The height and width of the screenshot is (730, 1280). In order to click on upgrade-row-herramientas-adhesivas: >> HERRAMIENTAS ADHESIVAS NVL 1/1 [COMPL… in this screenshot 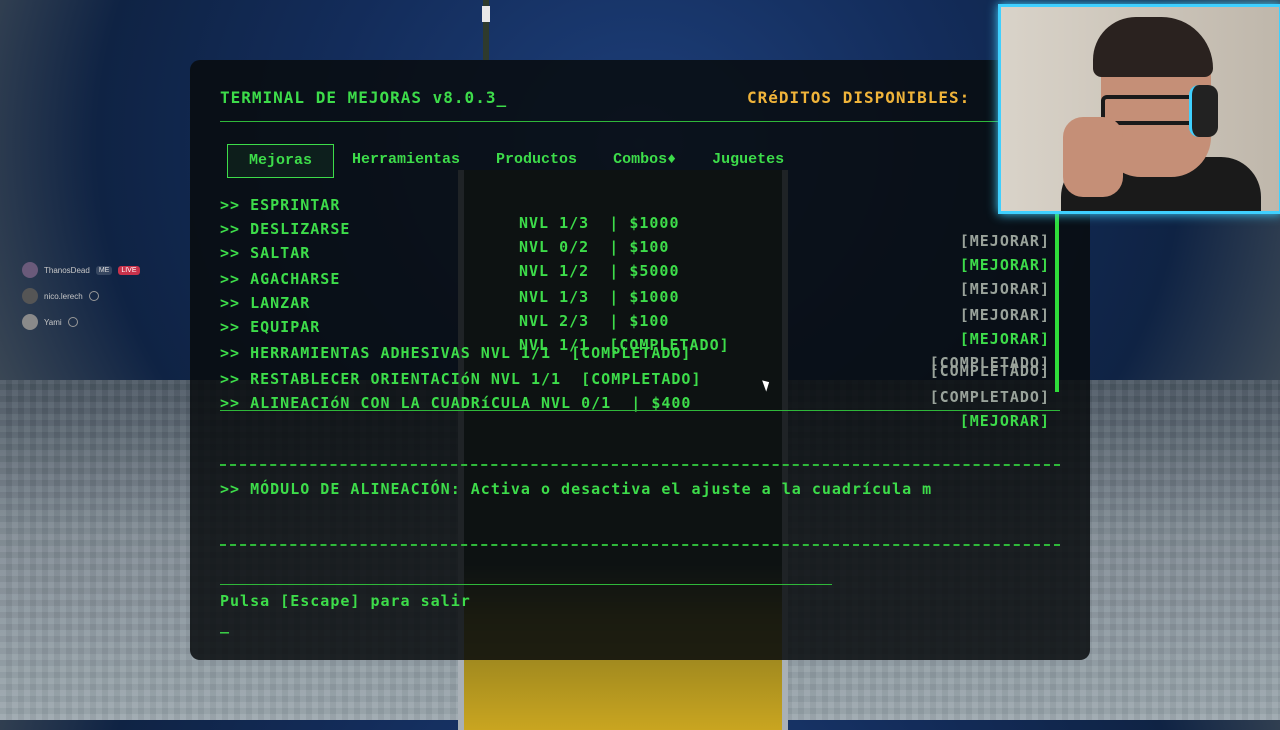, I will do `click(635, 353)`.